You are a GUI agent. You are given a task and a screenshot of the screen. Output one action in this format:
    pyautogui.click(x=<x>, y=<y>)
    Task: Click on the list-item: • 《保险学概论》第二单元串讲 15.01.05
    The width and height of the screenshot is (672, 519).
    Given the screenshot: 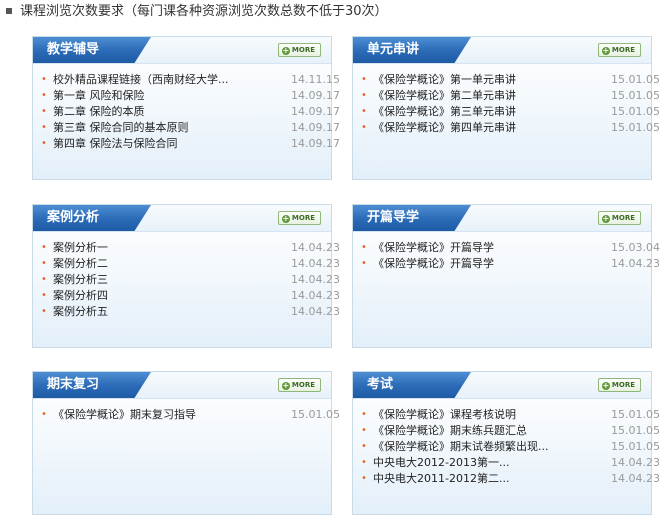 What is the action you would take?
    pyautogui.click(x=509, y=96)
    